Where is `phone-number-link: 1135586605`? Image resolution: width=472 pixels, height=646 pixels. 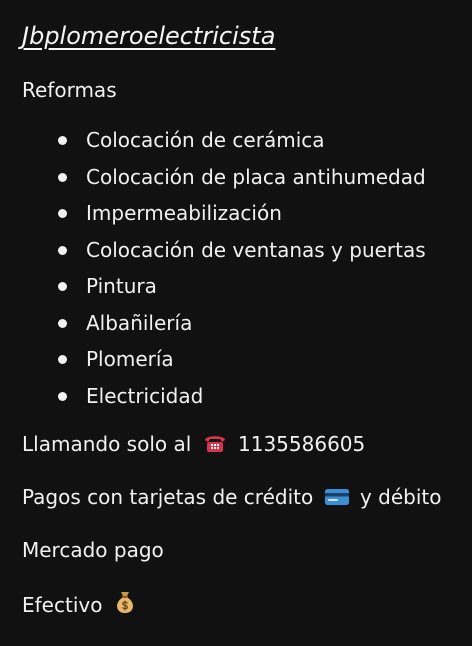 phone-number-link: 1135586605 is located at coordinates (301, 444).